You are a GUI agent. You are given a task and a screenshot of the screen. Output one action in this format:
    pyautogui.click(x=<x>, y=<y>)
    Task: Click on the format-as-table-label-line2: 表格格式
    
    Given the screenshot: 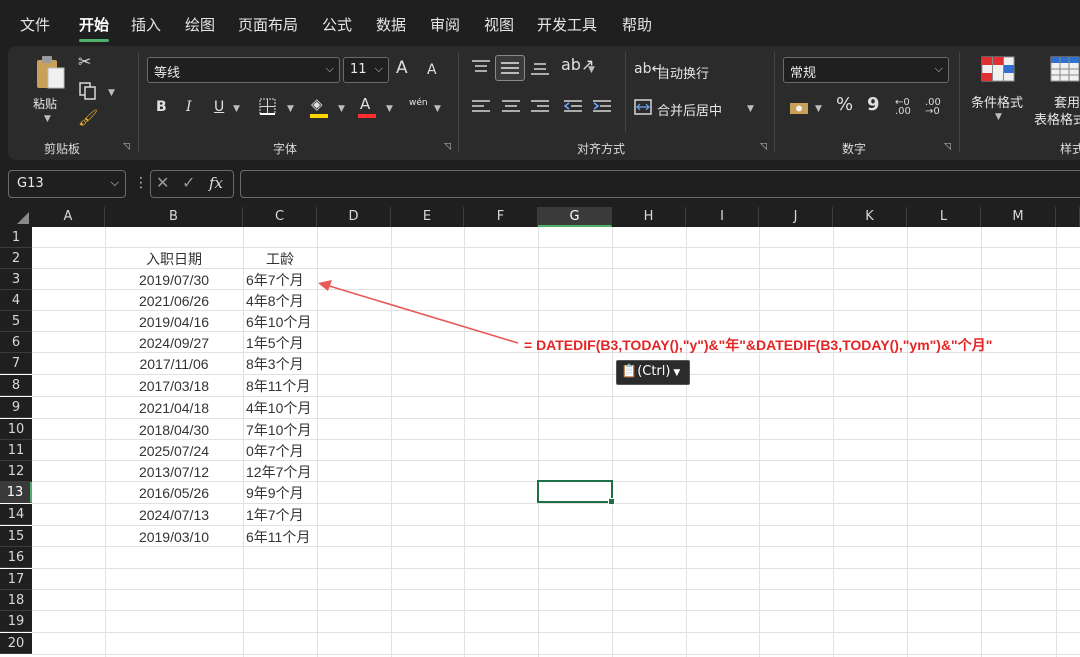 What is the action you would take?
    pyautogui.click(x=1057, y=118)
    